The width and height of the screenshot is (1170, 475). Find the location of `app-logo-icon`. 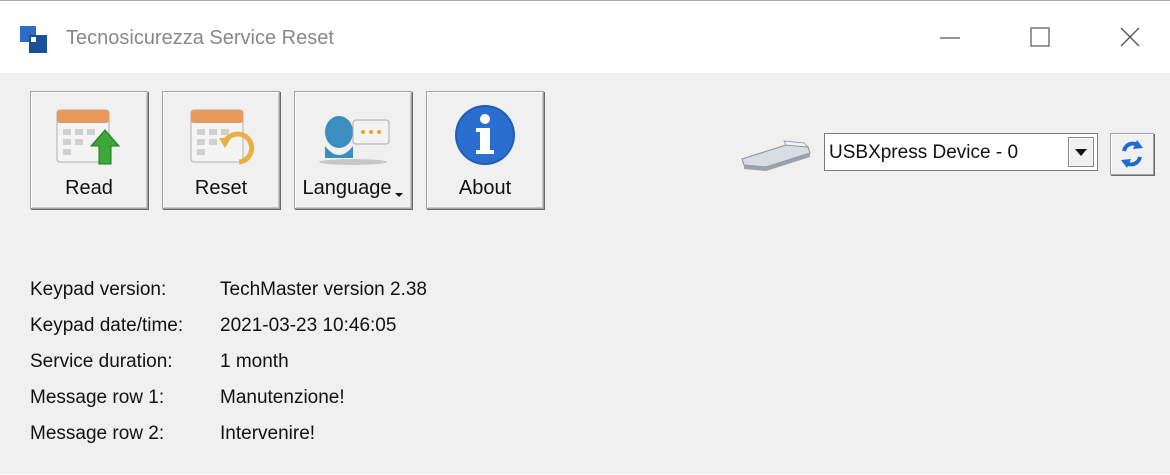

app-logo-icon is located at coordinates (33, 39).